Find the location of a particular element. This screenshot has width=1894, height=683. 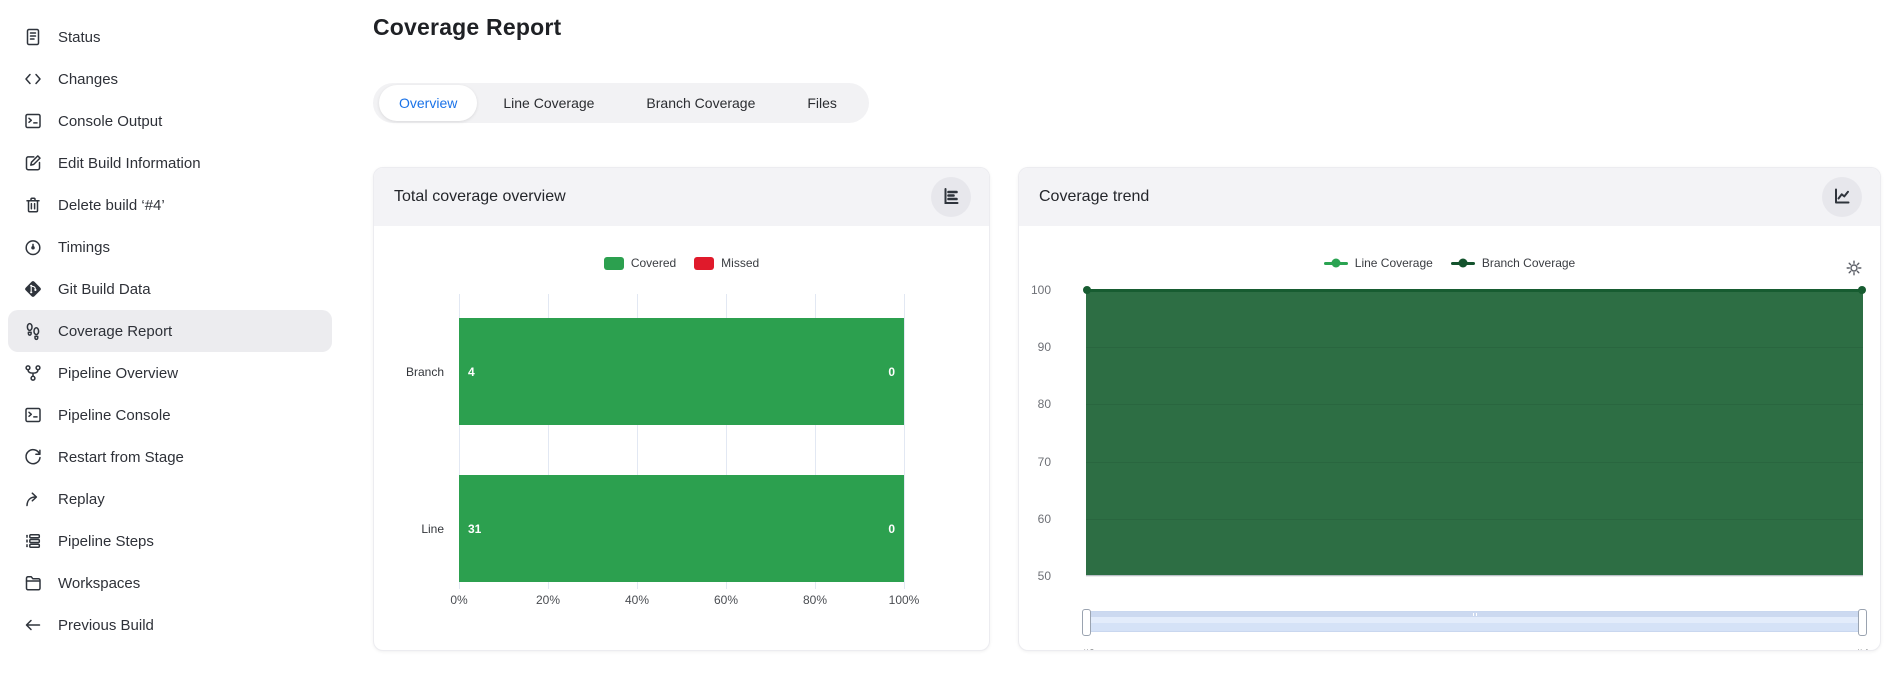

sidebar-item-coverage-report: Coverage Report is located at coordinates (170, 331).